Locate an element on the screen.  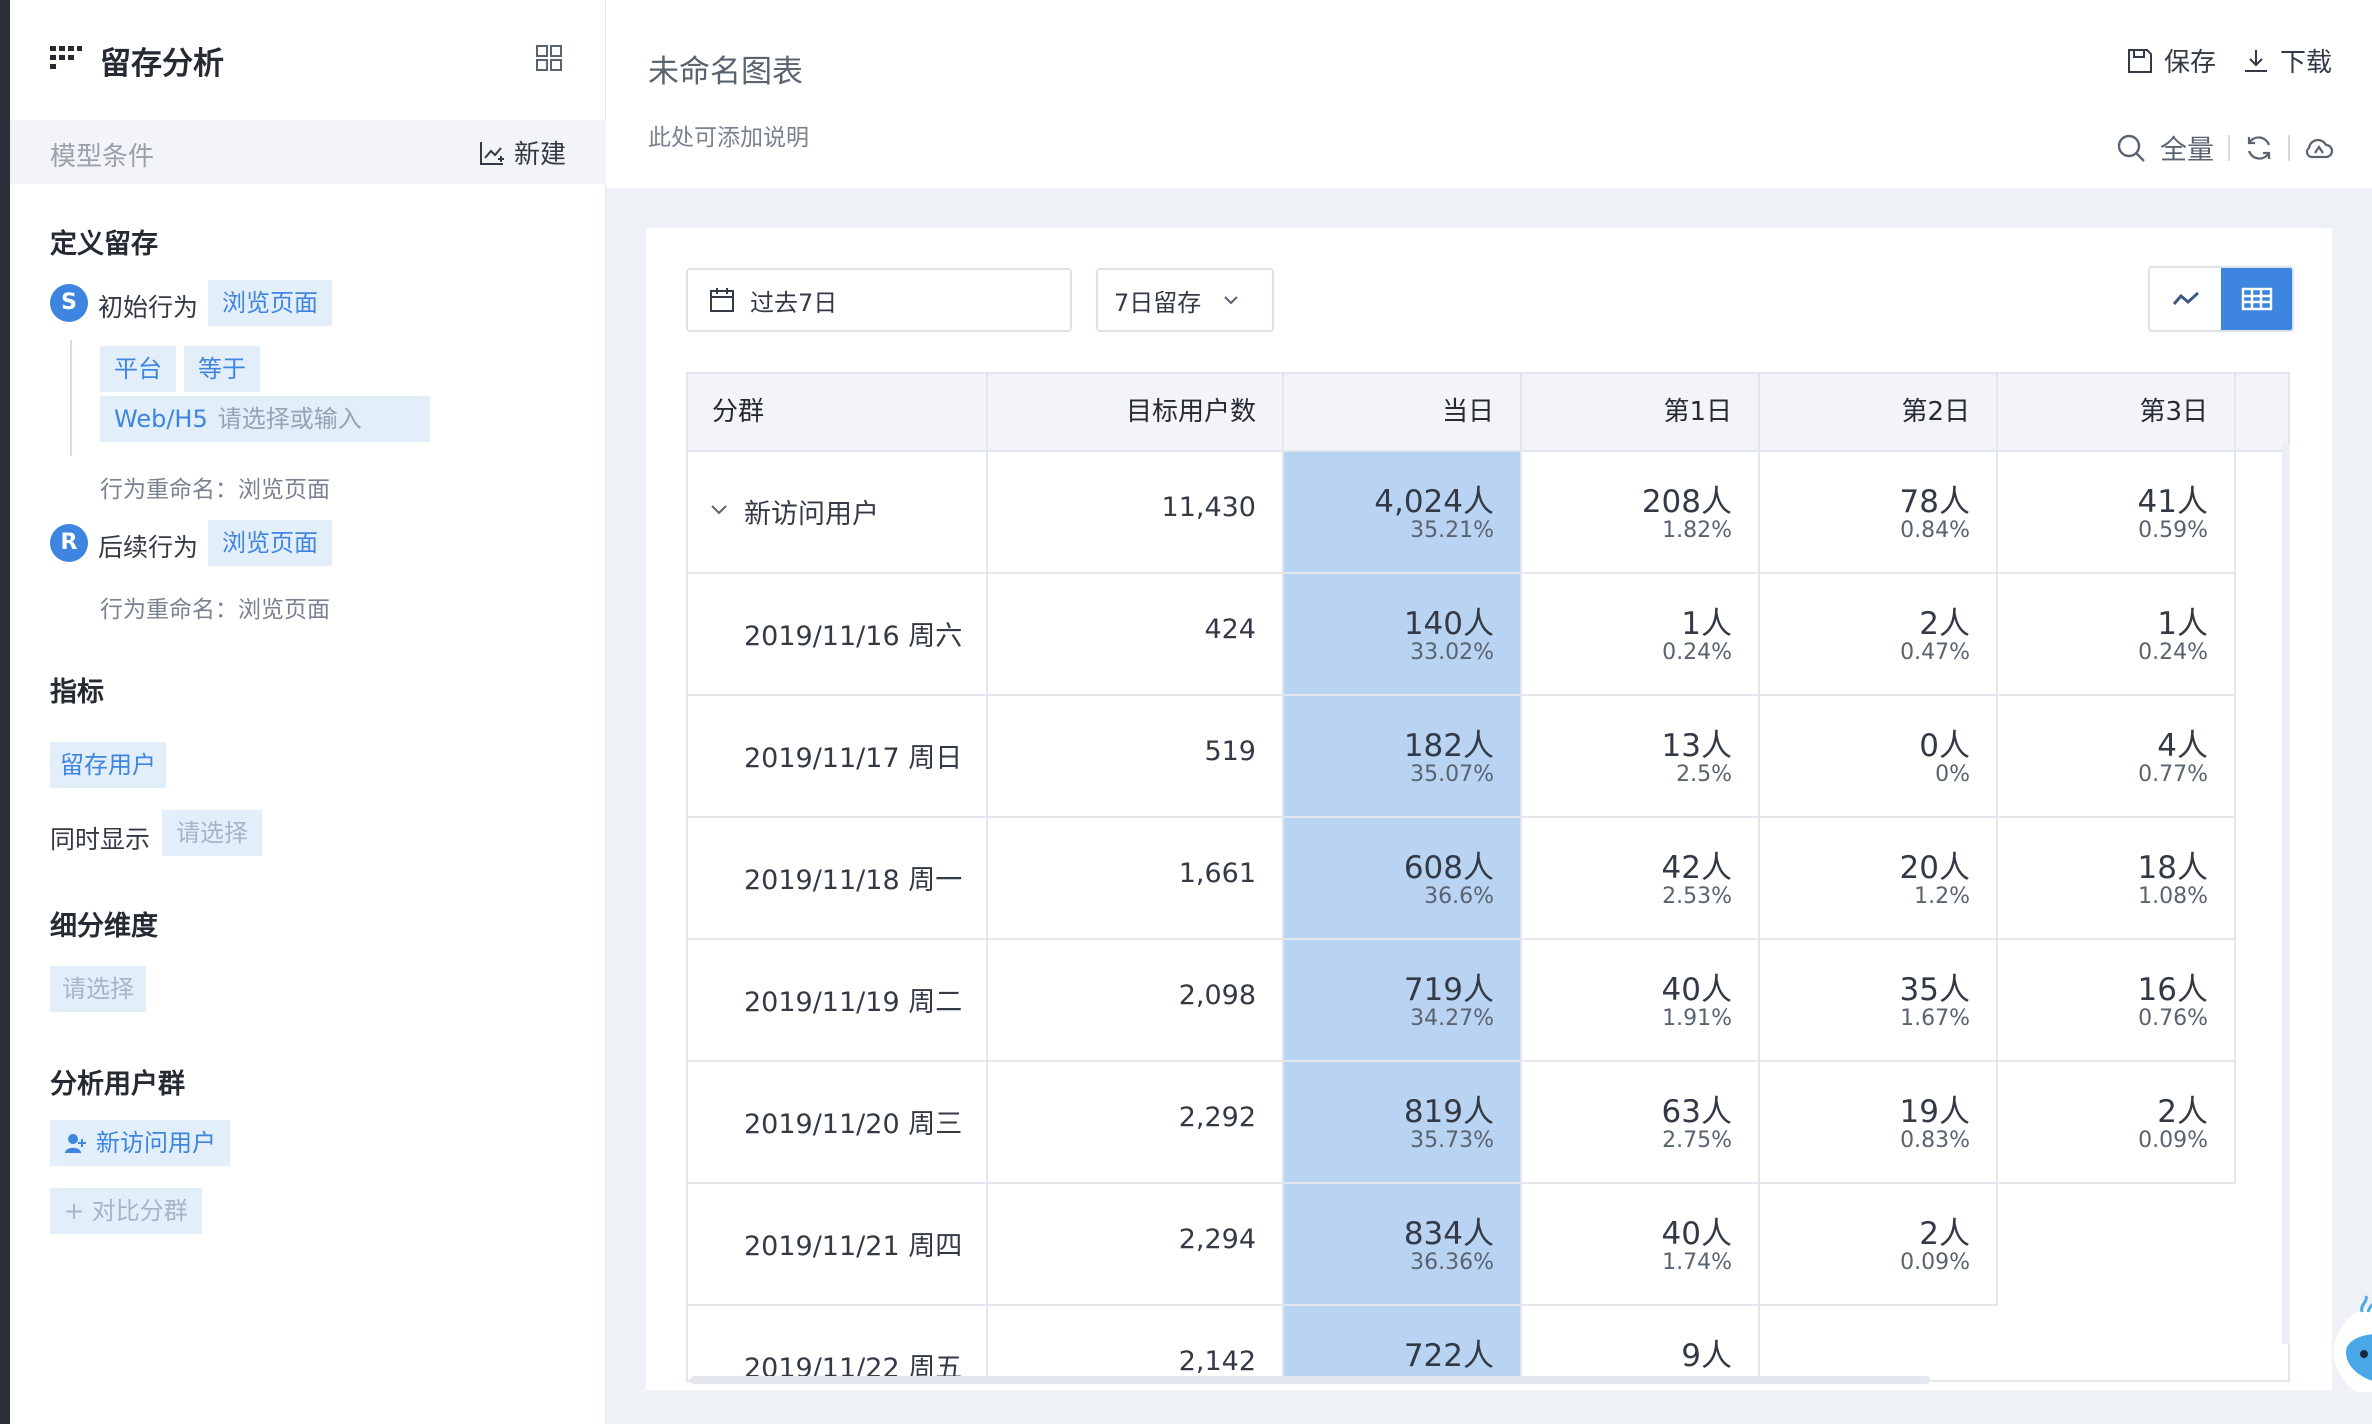
retention-cell: 78人 0.84% is located at coordinates (1879, 513).